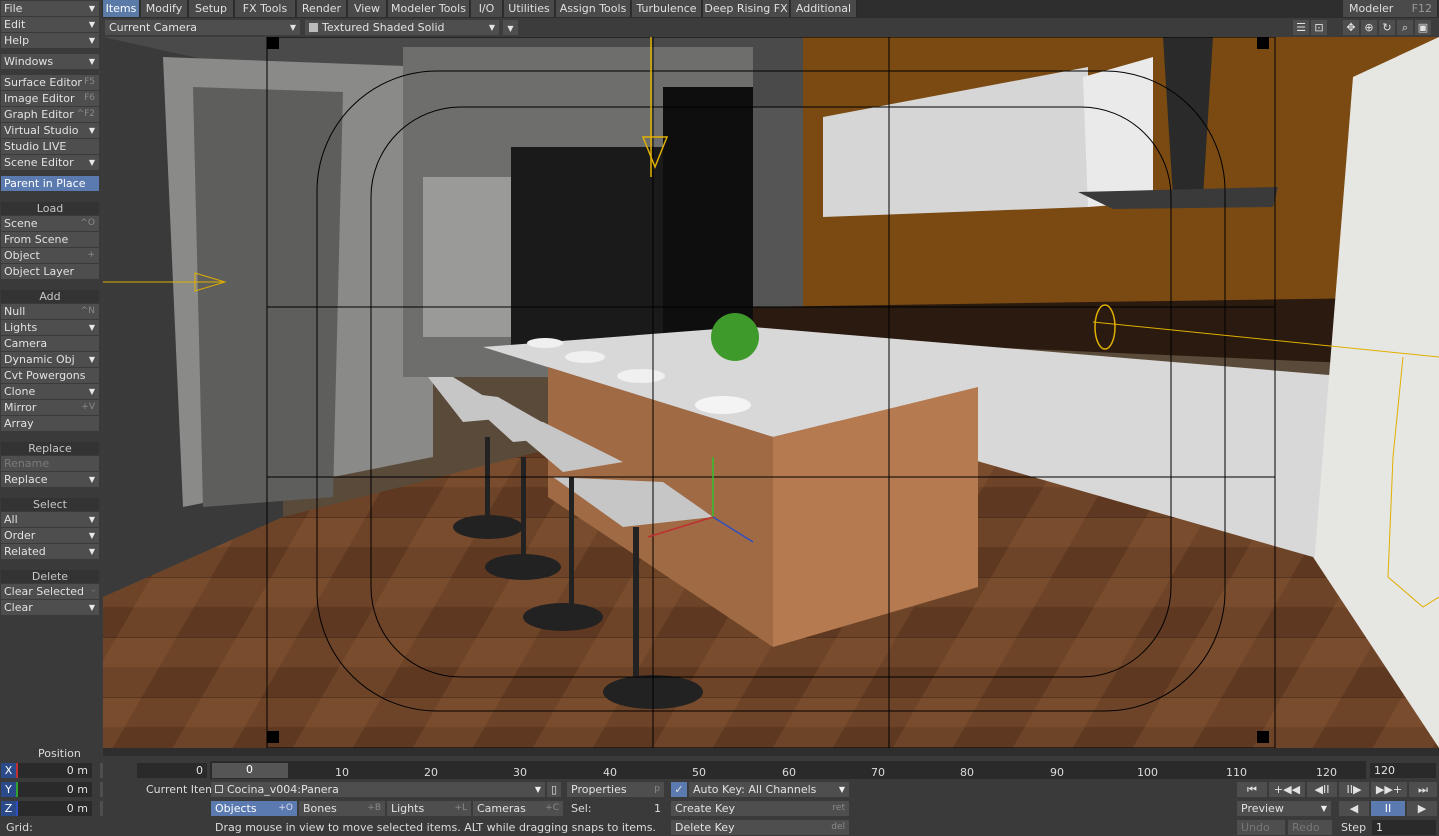 This screenshot has width=1439, height=836. I want to click on dynamic-obj-menu: Dynamic Obj ▼, so click(50, 359).